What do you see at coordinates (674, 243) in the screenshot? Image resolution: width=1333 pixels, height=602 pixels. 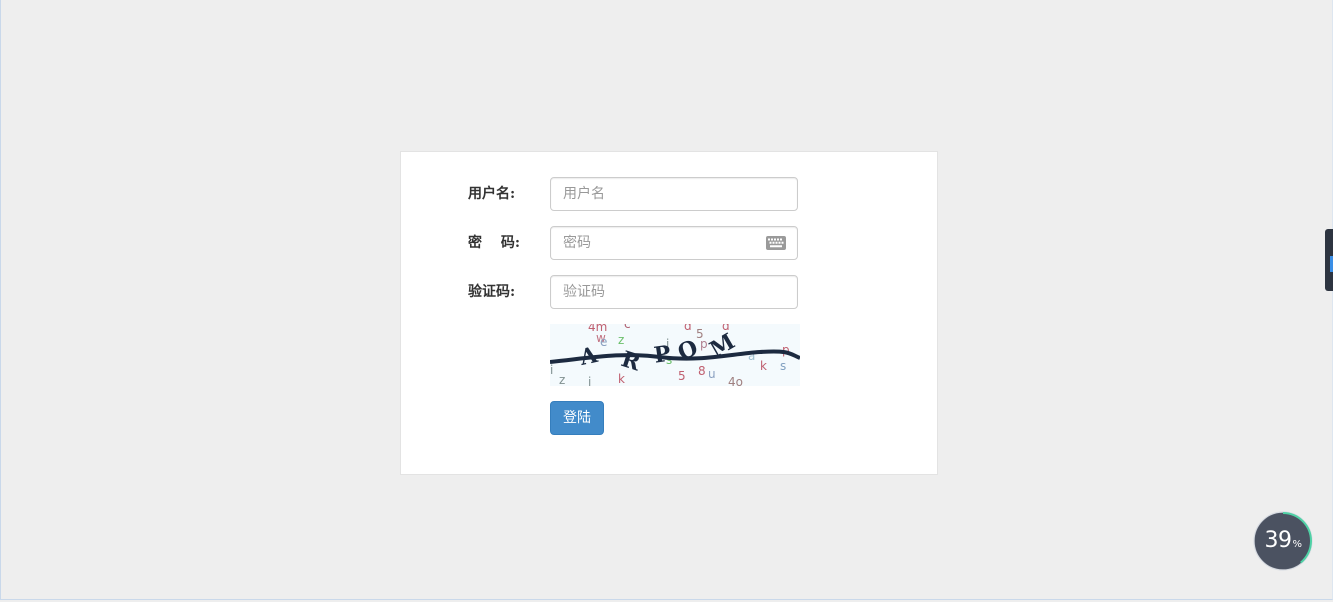 I see `password-input` at bounding box center [674, 243].